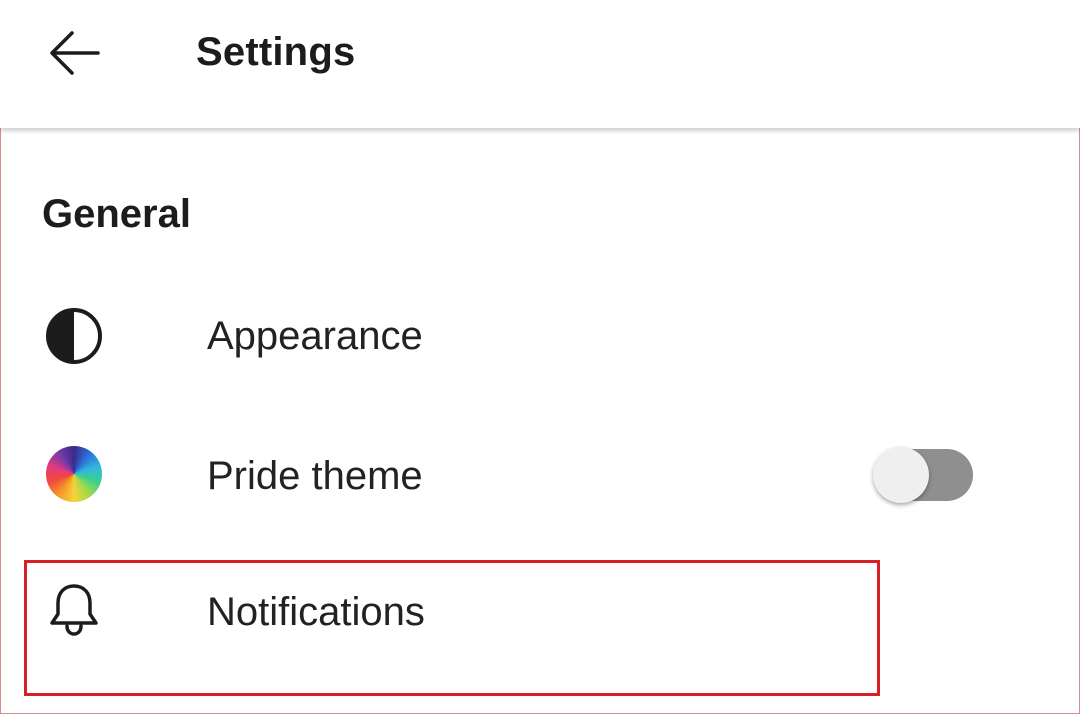  I want to click on arrow-left-icon, so click(75, 53).